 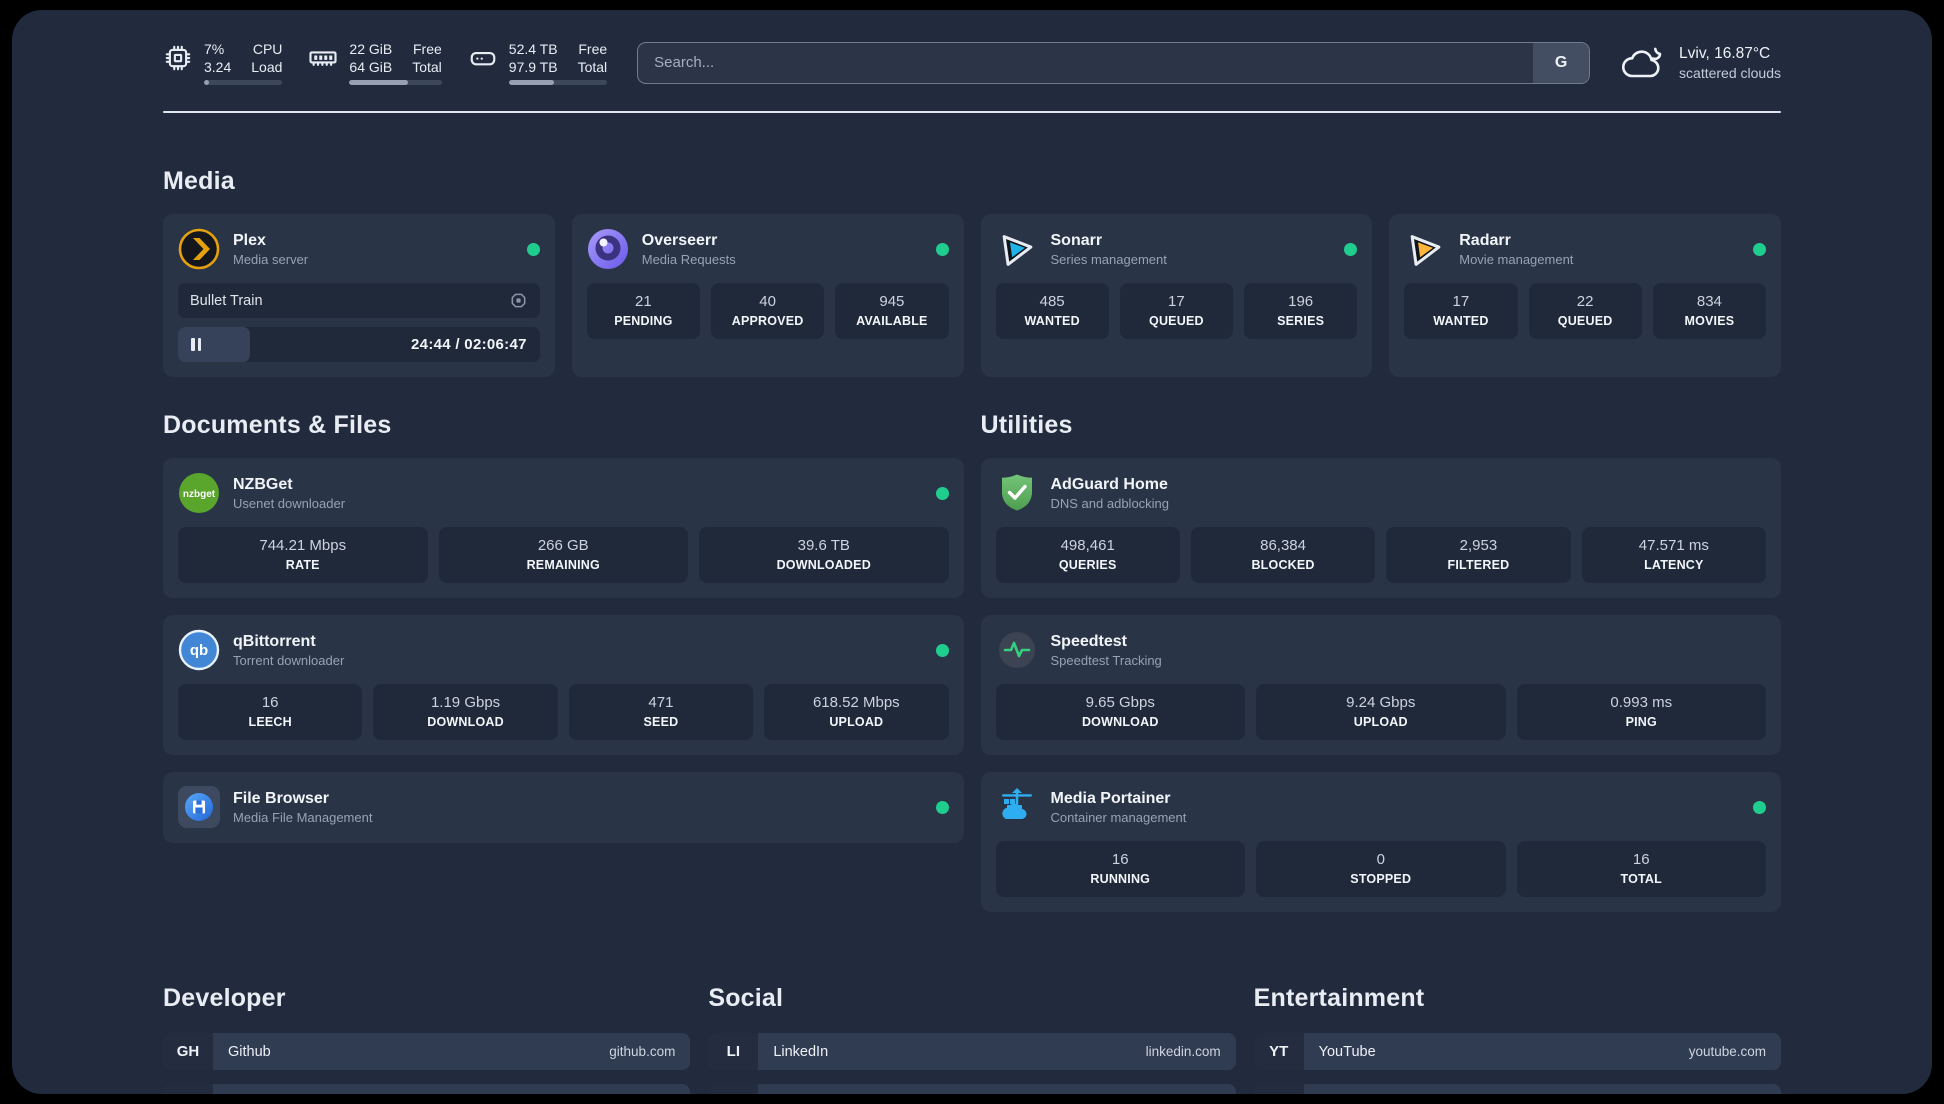 I want to click on memory-free-label: Free, so click(x=427, y=49).